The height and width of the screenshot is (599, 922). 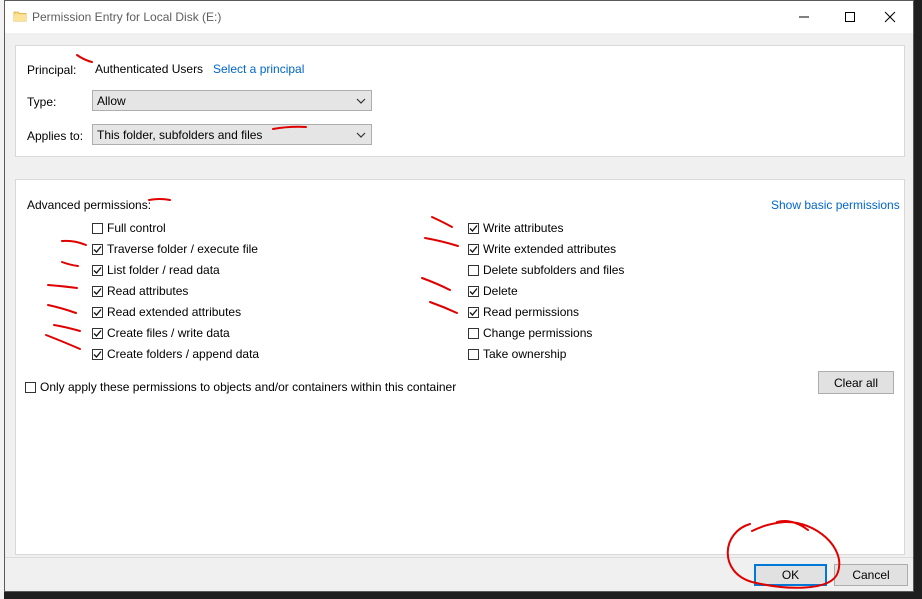 I want to click on permission-label: List folder / read data, so click(x=163, y=270).